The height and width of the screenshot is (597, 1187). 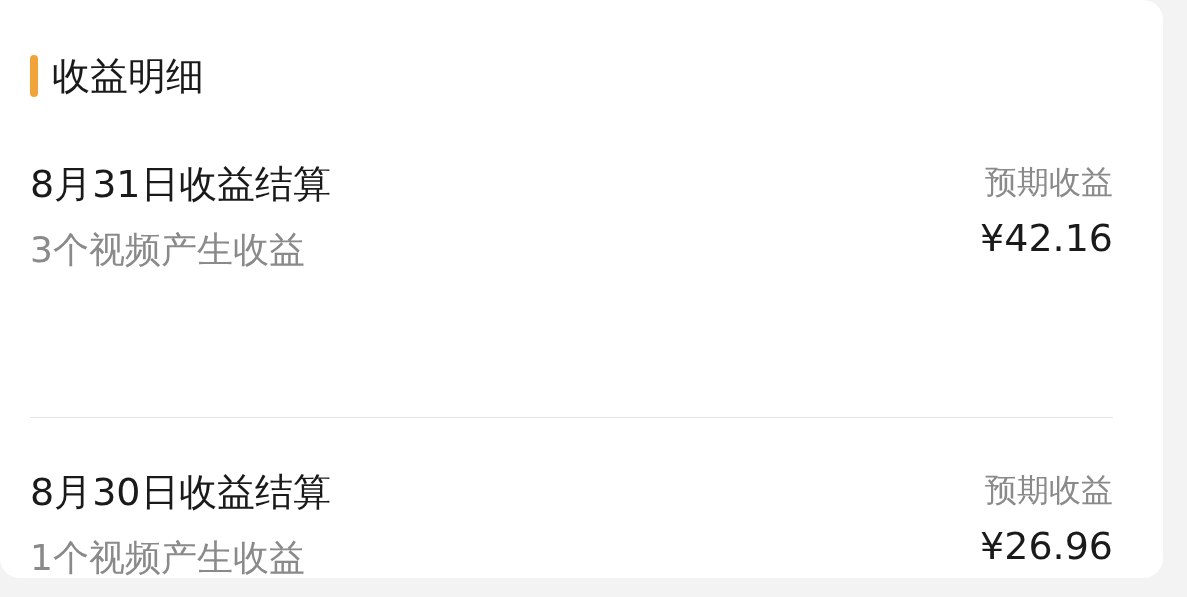 I want to click on accent-bar-icon, so click(x=34, y=76).